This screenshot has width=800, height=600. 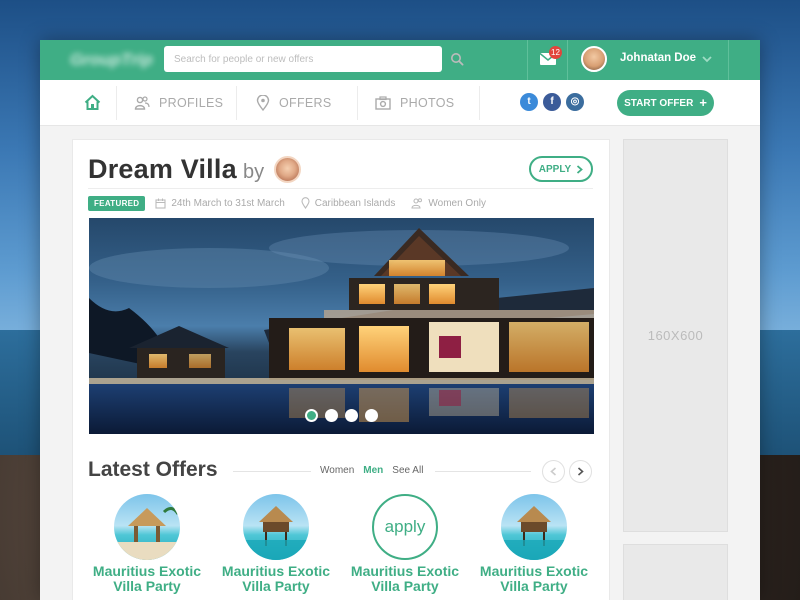 I want to click on start-offer-button: START OFFER +, so click(x=665, y=103).